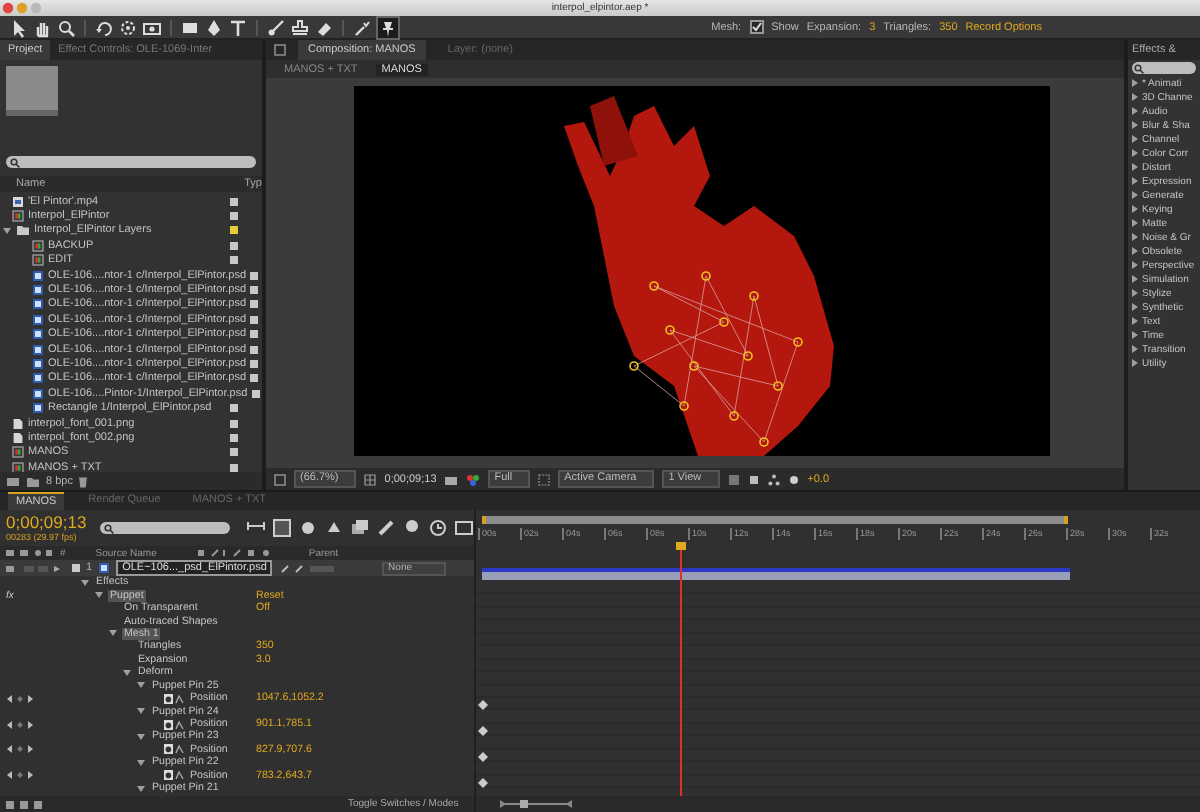 This screenshot has height=812, width=1200. I want to click on zoom-slider-icon, so click(536, 804).